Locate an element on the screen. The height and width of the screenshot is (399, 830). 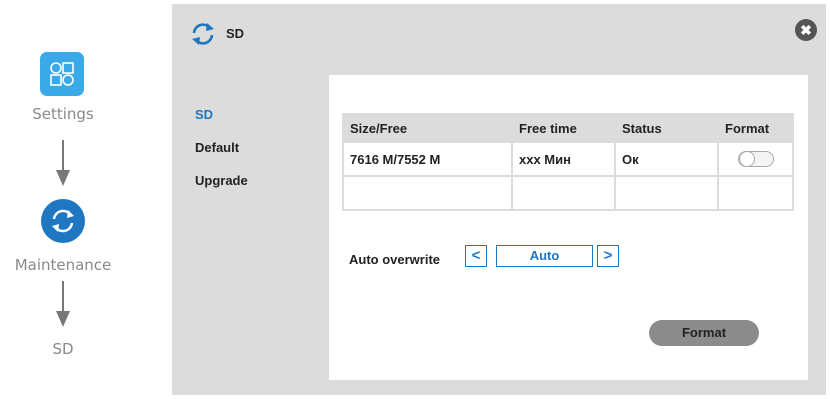
col-status: Status is located at coordinates (666, 128).